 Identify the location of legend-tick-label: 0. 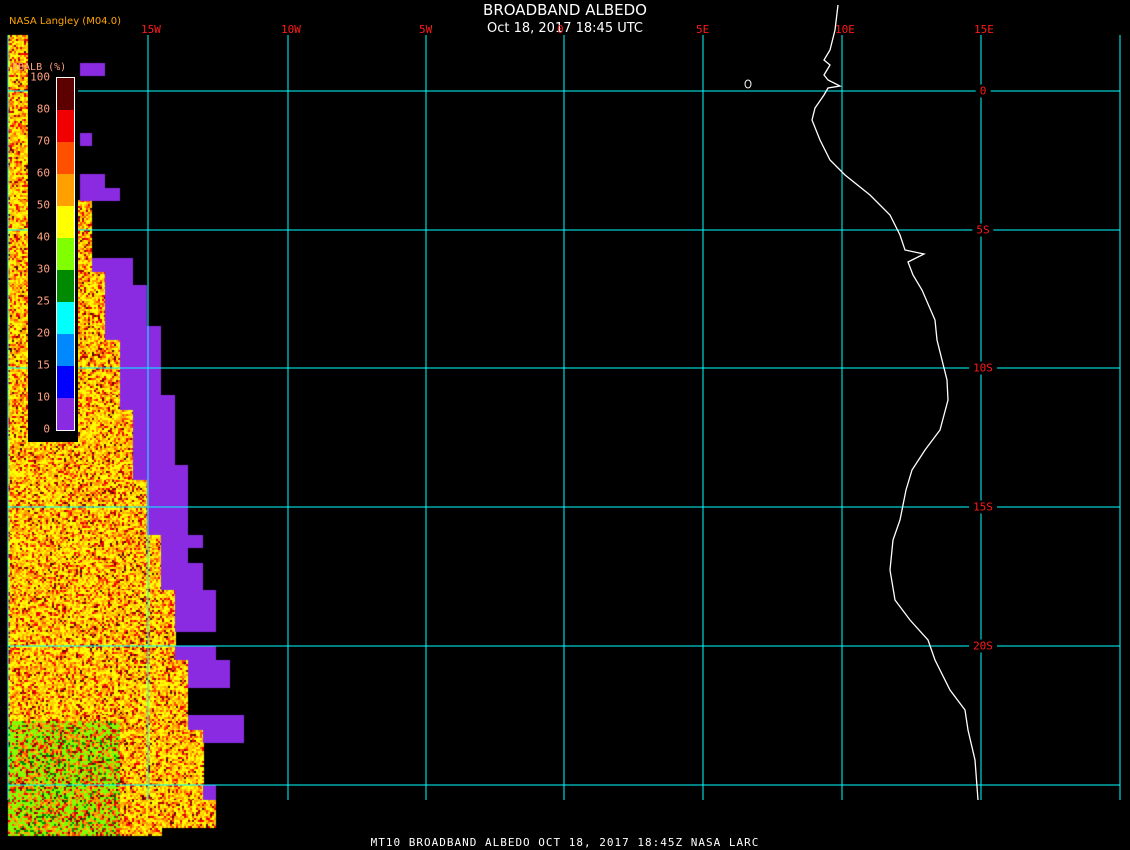
(46, 429).